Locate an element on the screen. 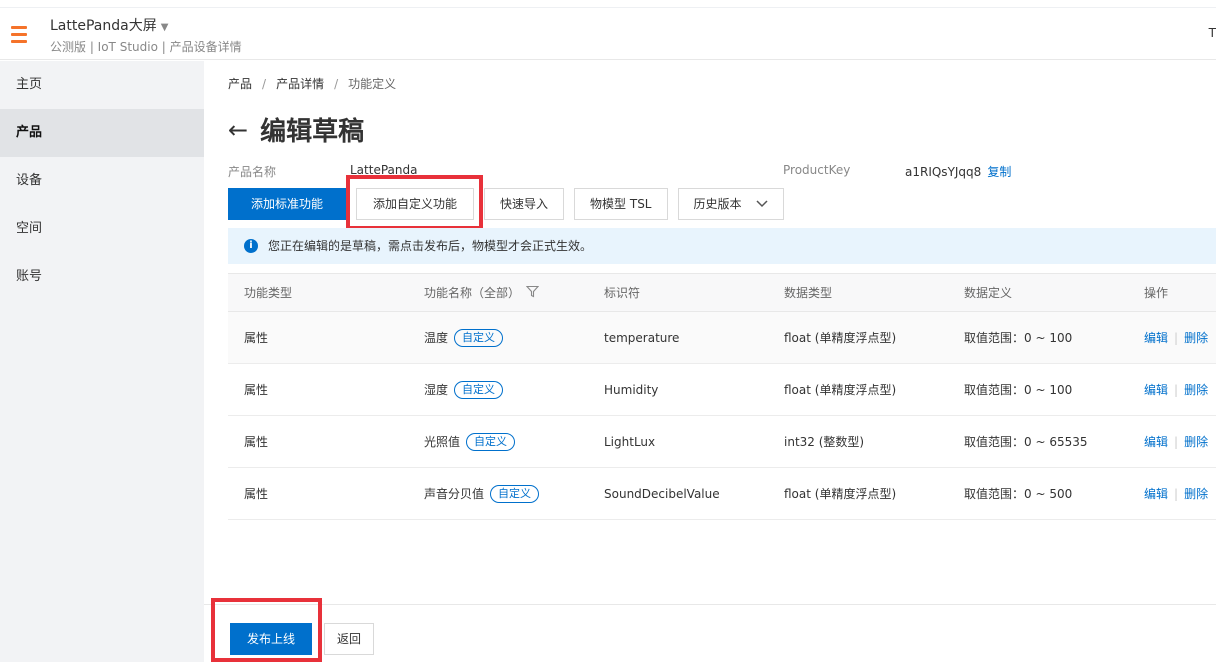 This screenshot has width=1216, height=662. cell-name: 光照值 自定义 is located at coordinates (498, 441).